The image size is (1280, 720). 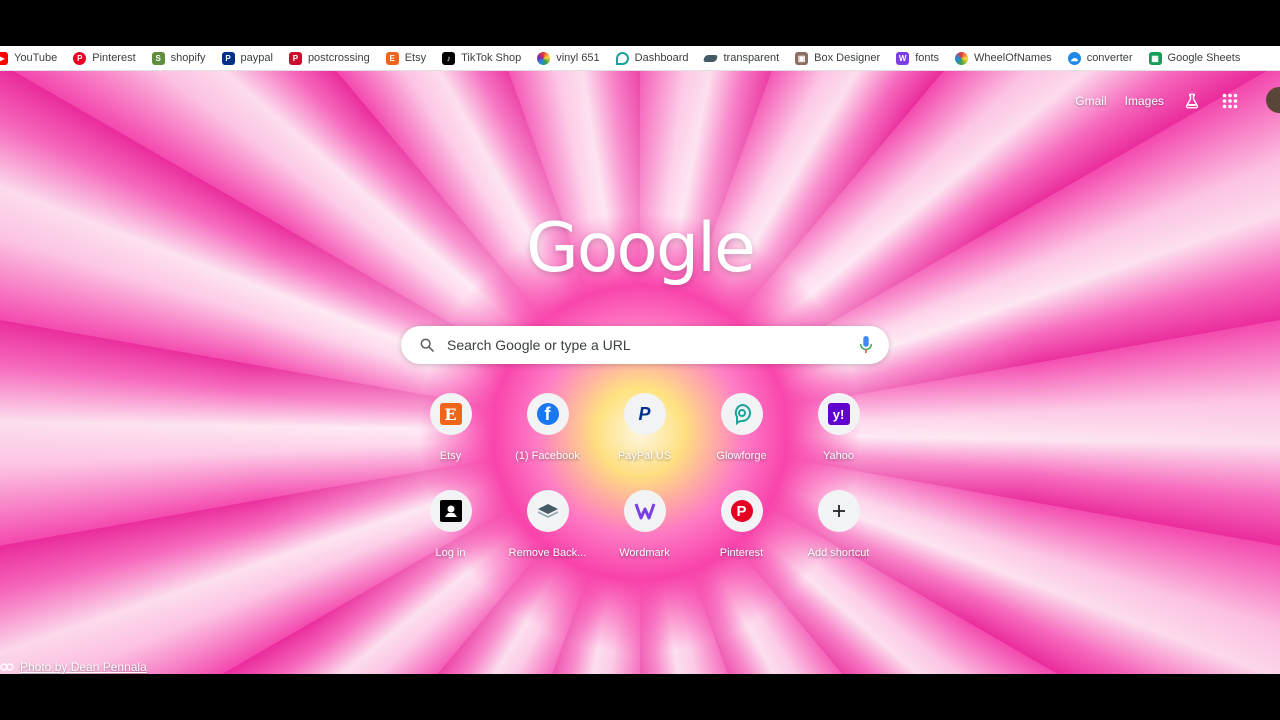 I want to click on glowforge-icon, so click(x=741, y=414).